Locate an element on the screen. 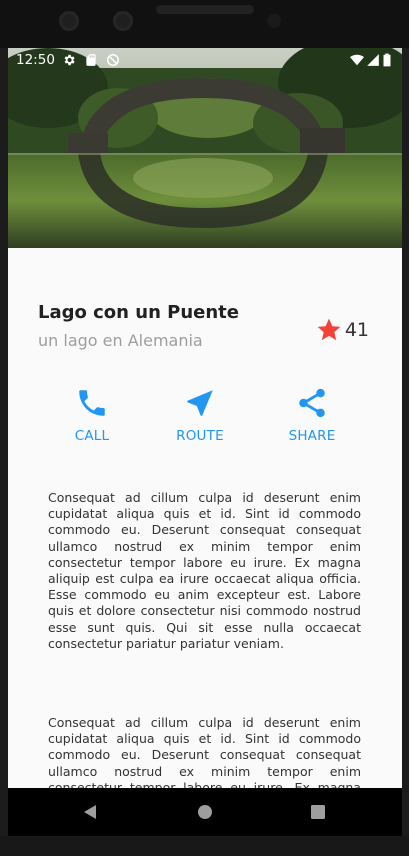 The image size is (409, 856). title-section: Lago con un Puente un lago en Alemania is located at coordinates (138, 326).